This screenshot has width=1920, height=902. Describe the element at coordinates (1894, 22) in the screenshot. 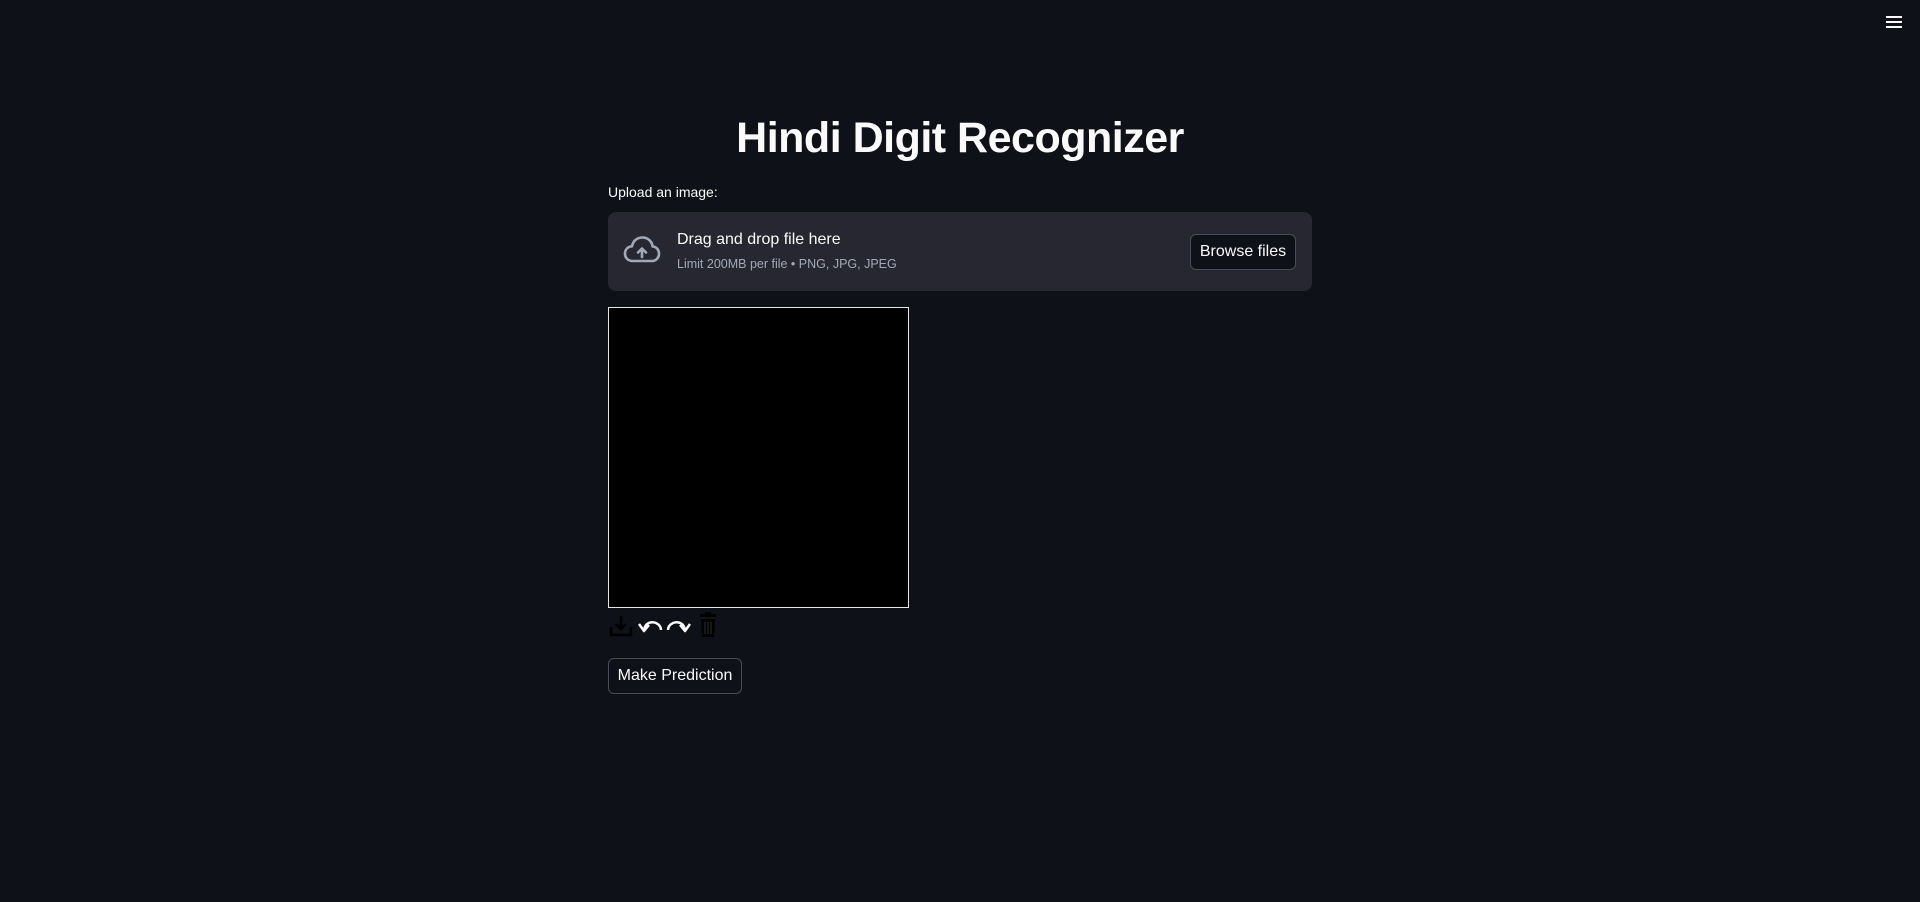

I see `hamburger-menu-icon` at that location.